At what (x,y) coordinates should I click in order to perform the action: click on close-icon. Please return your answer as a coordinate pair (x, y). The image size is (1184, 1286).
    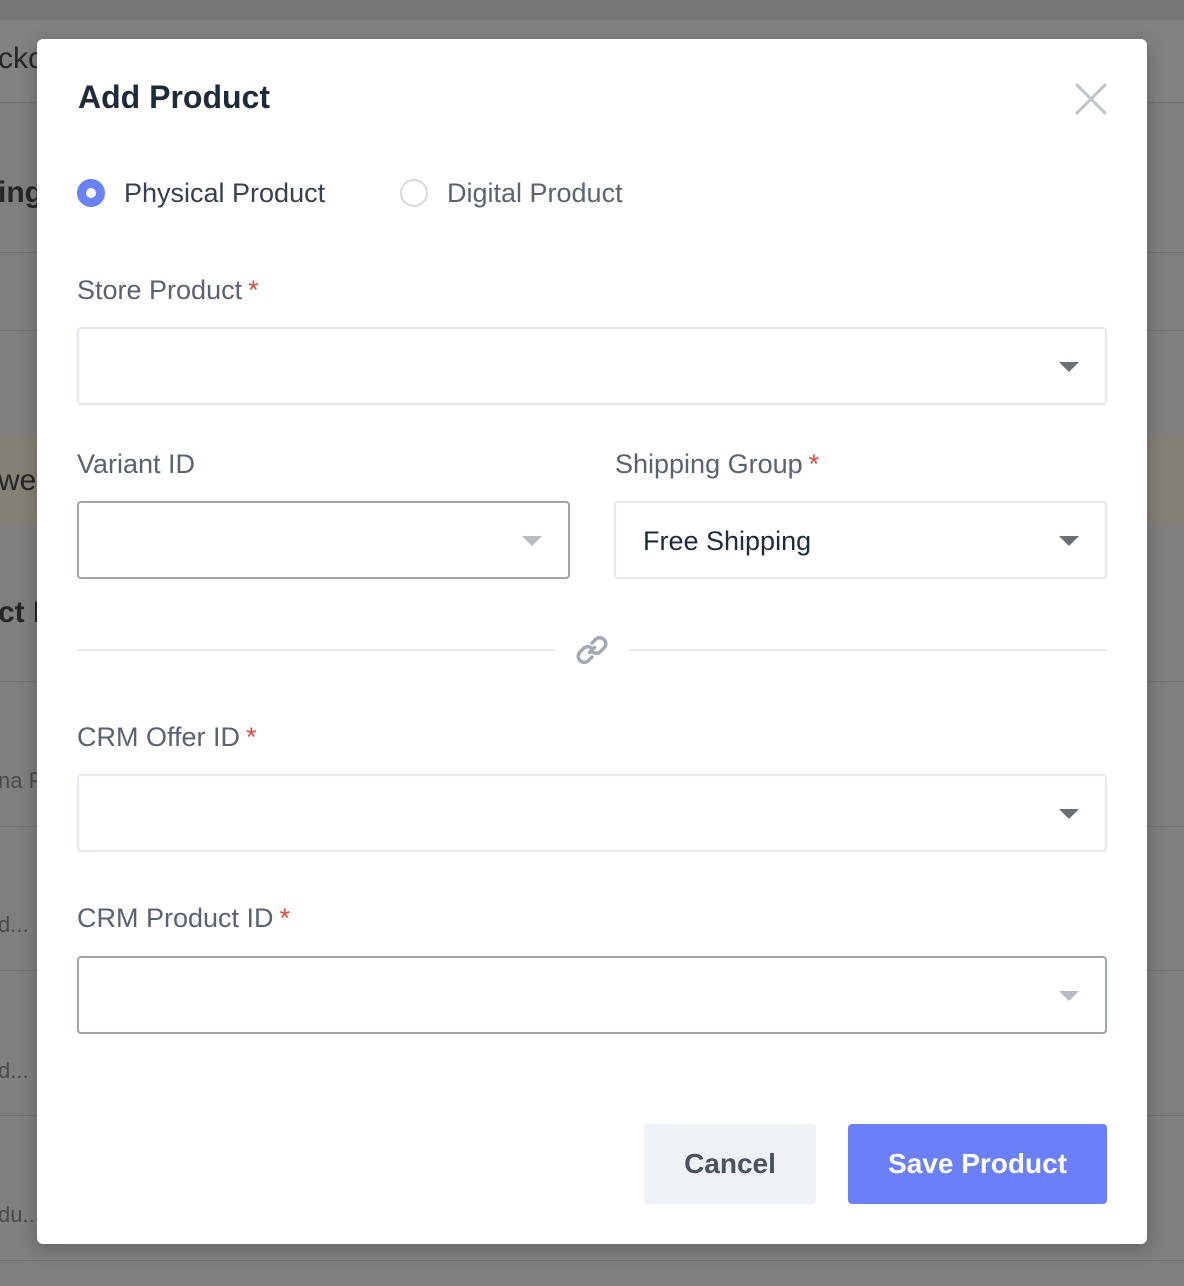
    Looking at the image, I should click on (1091, 99).